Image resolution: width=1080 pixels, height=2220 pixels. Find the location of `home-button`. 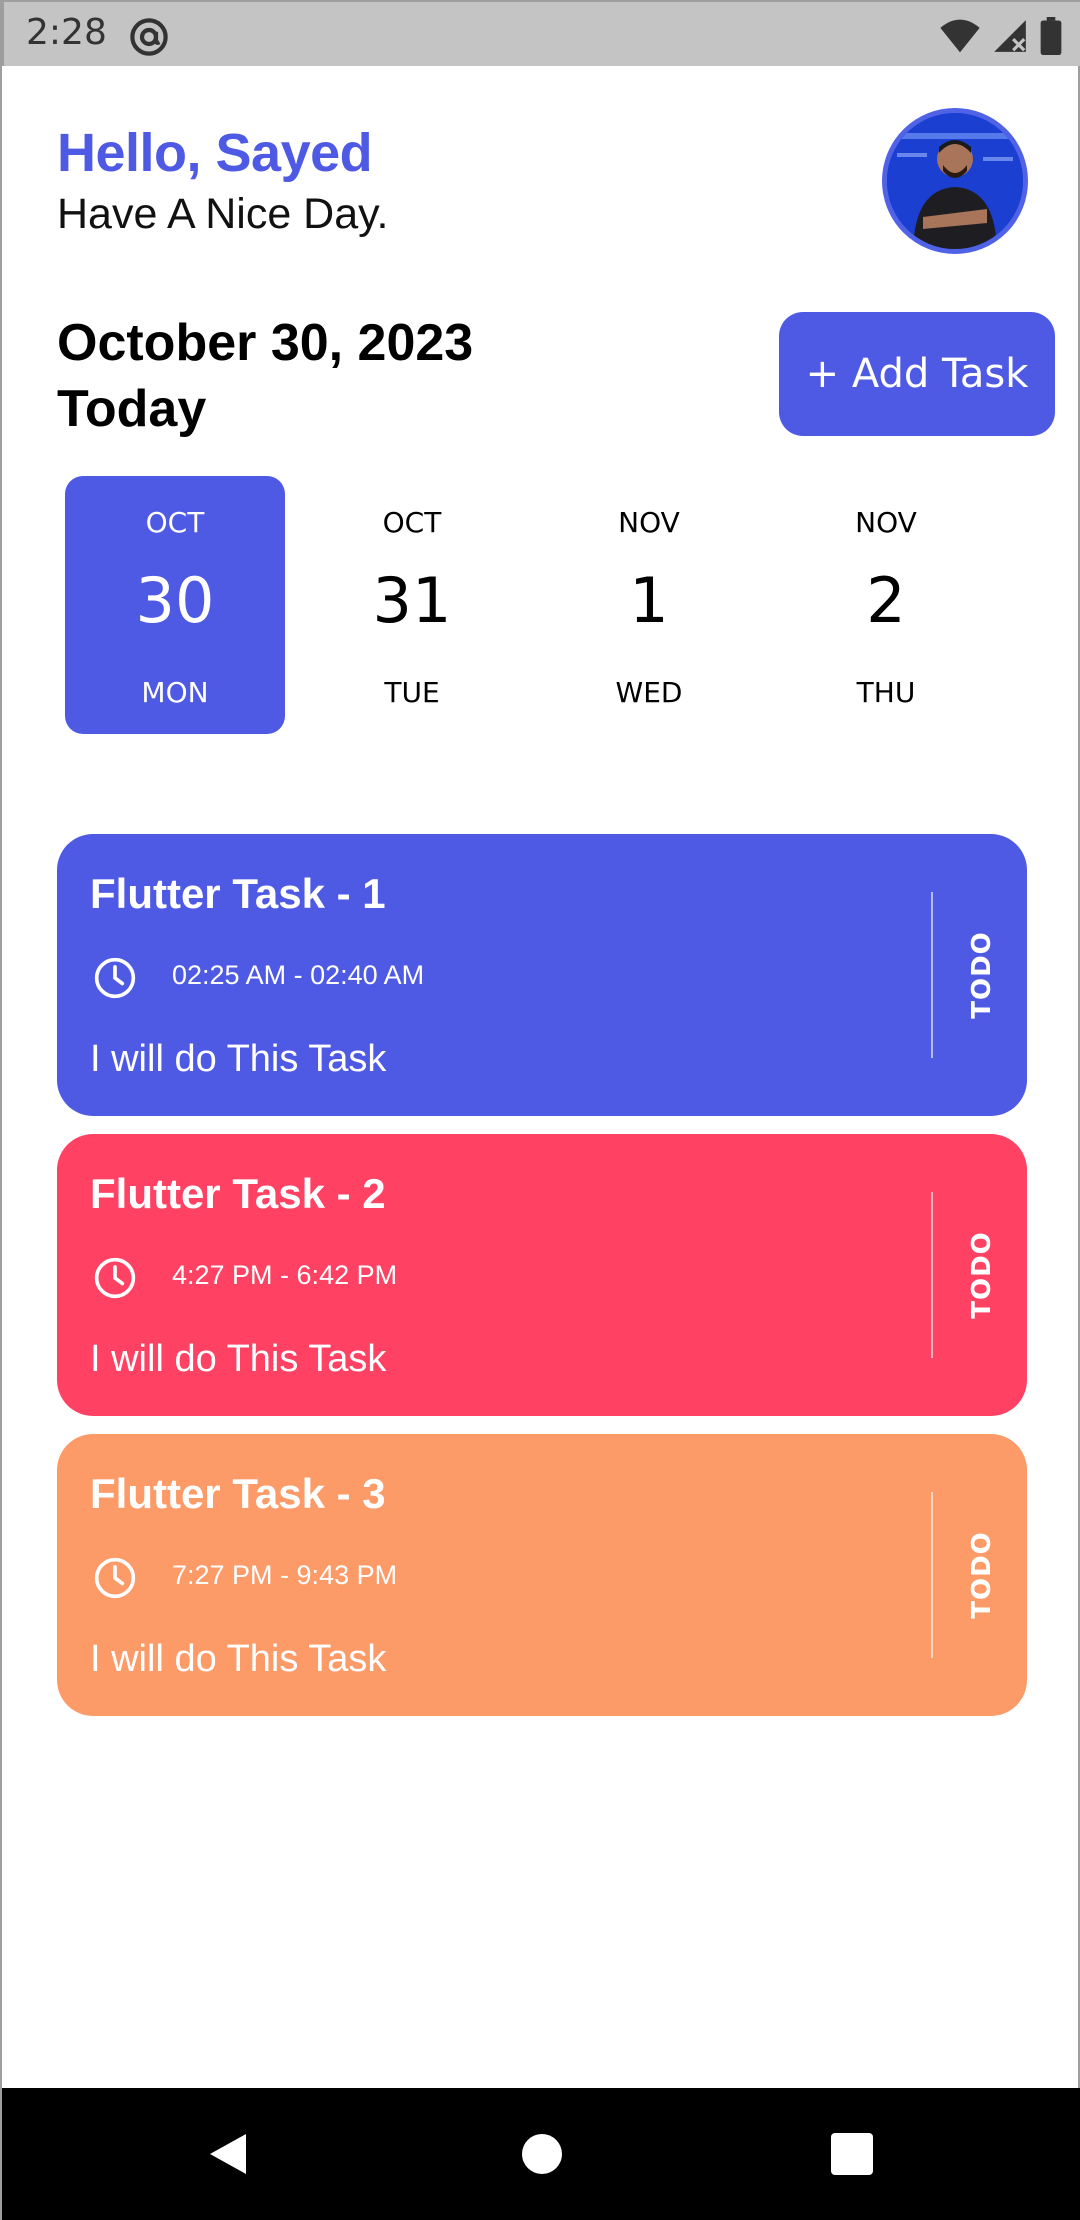

home-button is located at coordinates (542, 2154).